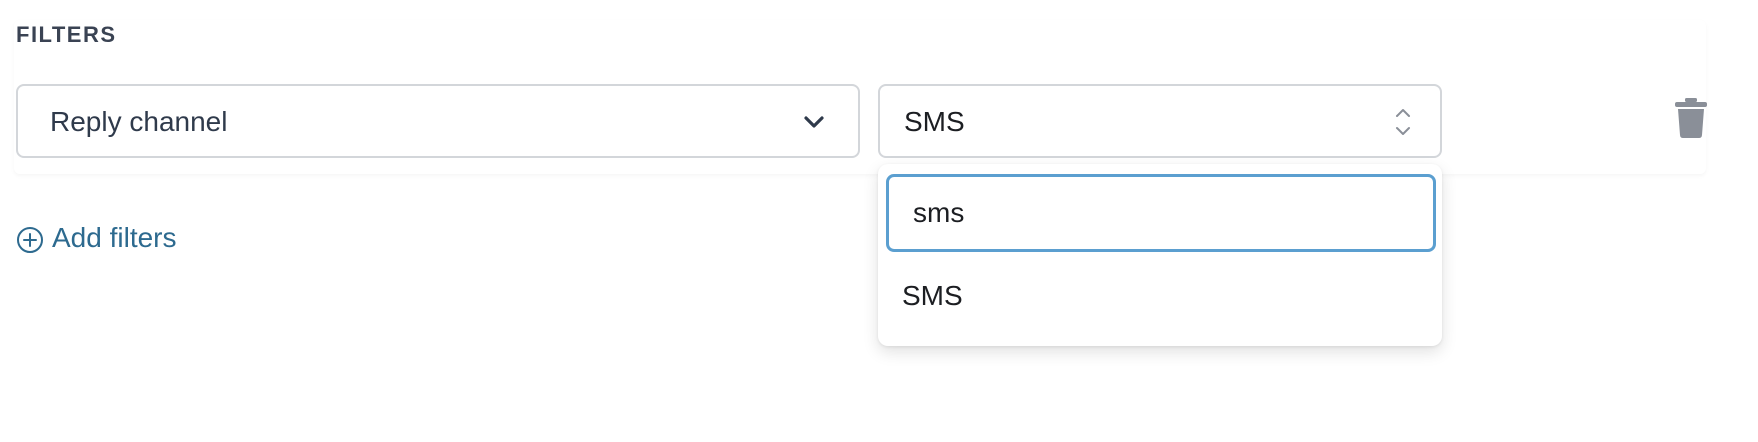 The height and width of the screenshot is (442, 1758). What do you see at coordinates (932, 295) in the screenshot?
I see `dropdown-option-label: SMS` at bounding box center [932, 295].